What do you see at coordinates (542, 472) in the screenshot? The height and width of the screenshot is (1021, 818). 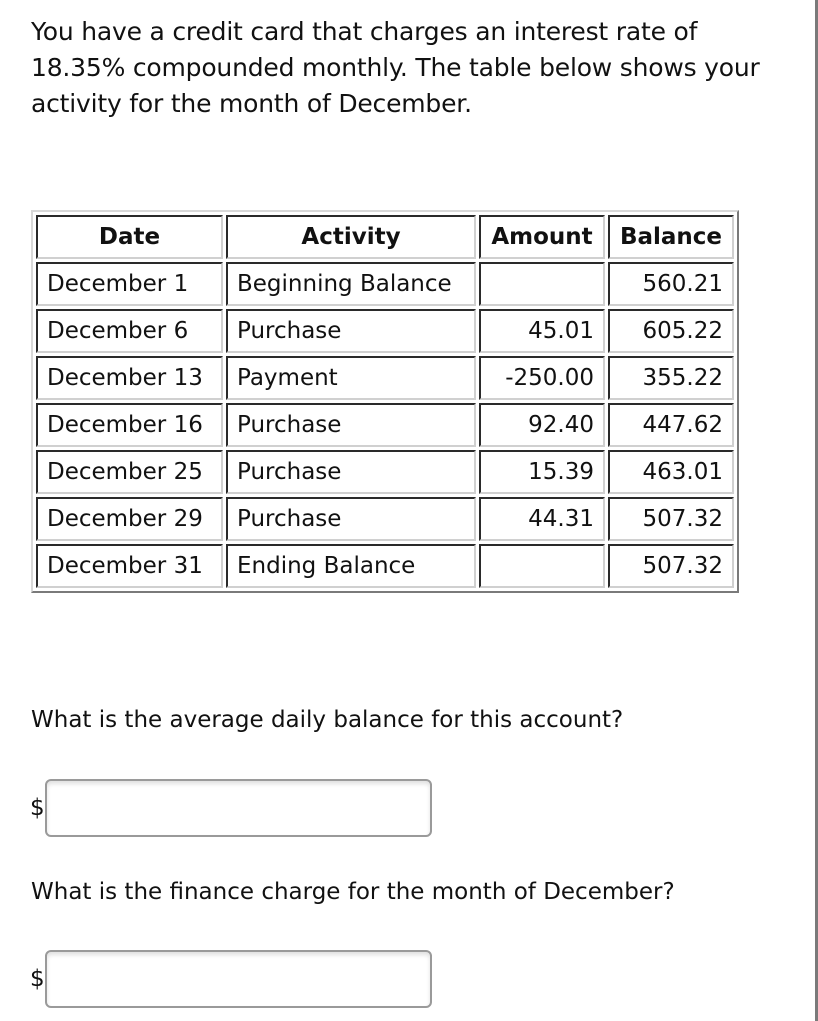 I see `cell-amount: 15.39` at bounding box center [542, 472].